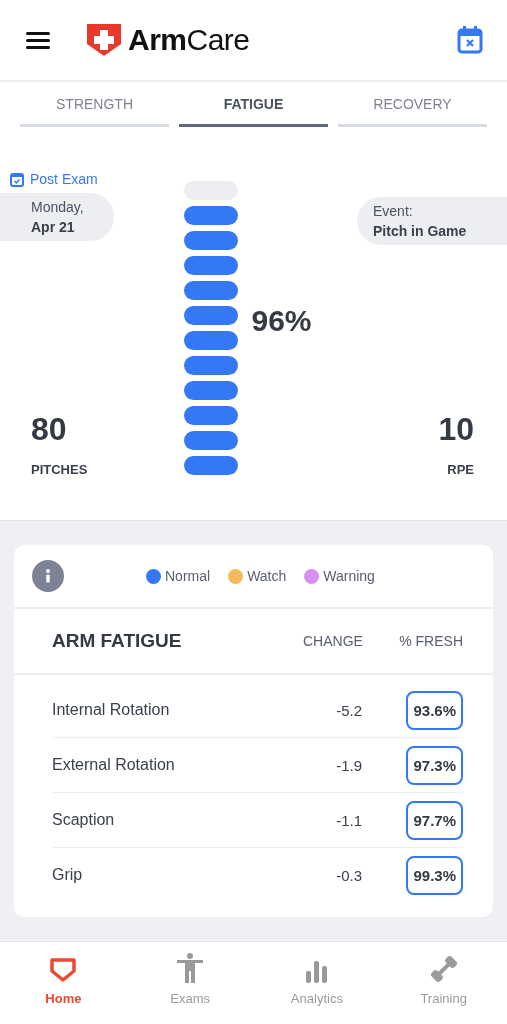  I want to click on table-cell-text: Internal Rotation, so click(111, 710).